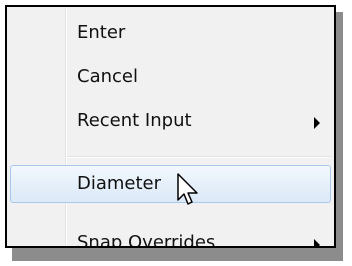 This screenshot has height=266, width=352. Describe the element at coordinates (170, 184) in the screenshot. I see `menu-item-diameter: Diameter` at that location.